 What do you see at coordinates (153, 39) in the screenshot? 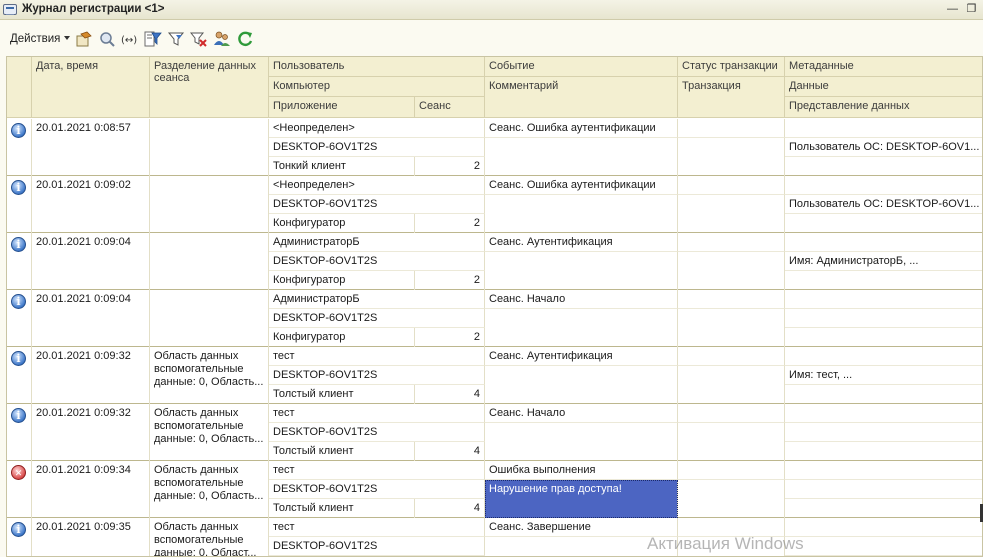
I see `filter-settings-icon` at bounding box center [153, 39].